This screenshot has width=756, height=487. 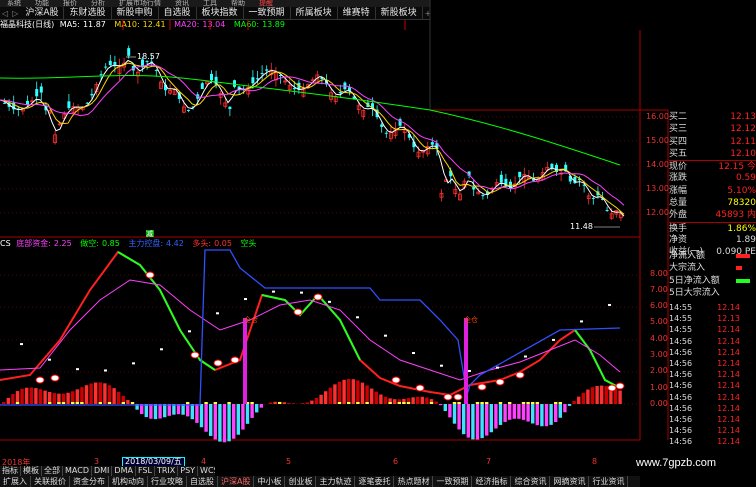 What do you see at coordinates (659, 354) in the screenshot?
I see `ind-y-tick: 3.00` at bounding box center [659, 354].